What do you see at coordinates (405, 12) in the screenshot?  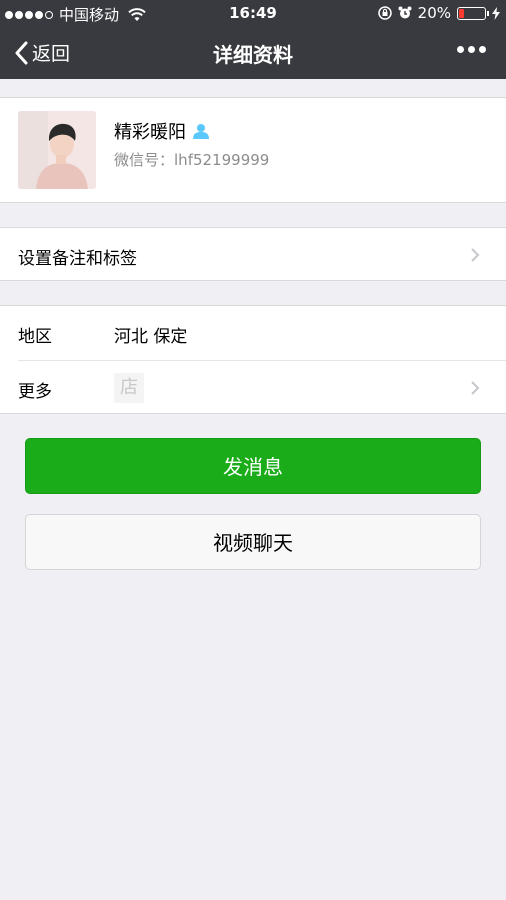 I see `alarm-icon` at bounding box center [405, 12].